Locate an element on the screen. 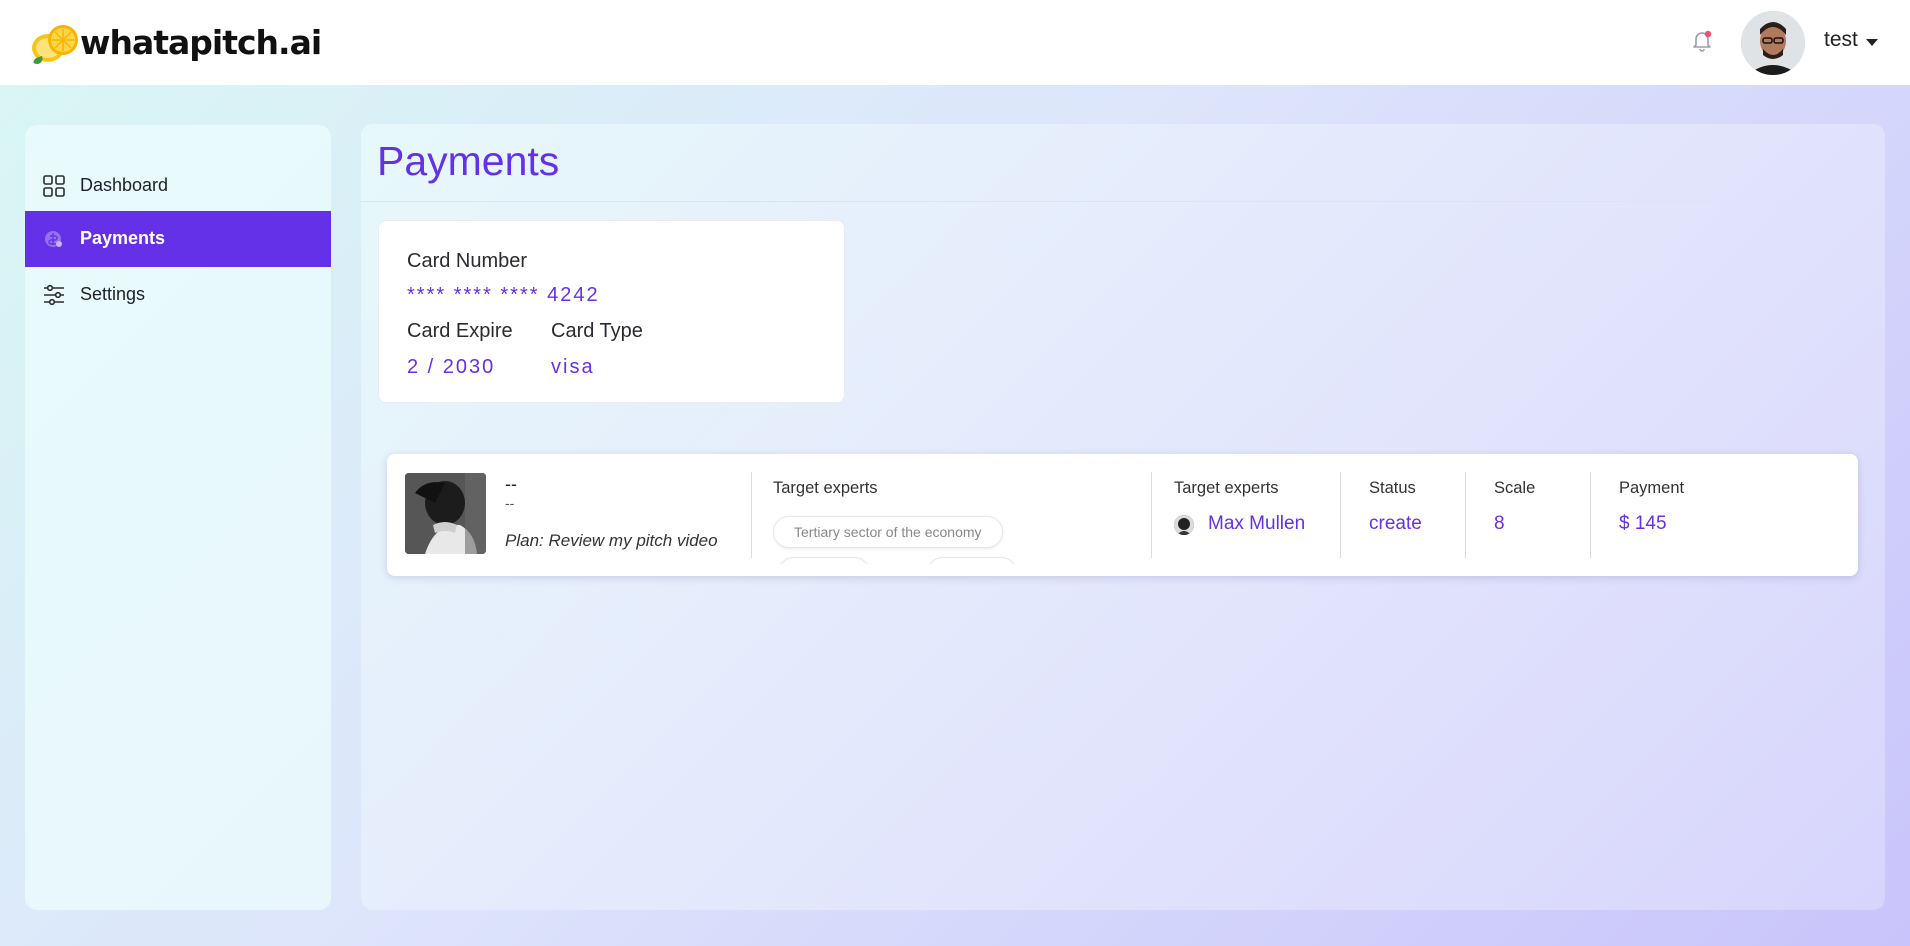  target-experts-header-2: Target experts is located at coordinates (1226, 488).